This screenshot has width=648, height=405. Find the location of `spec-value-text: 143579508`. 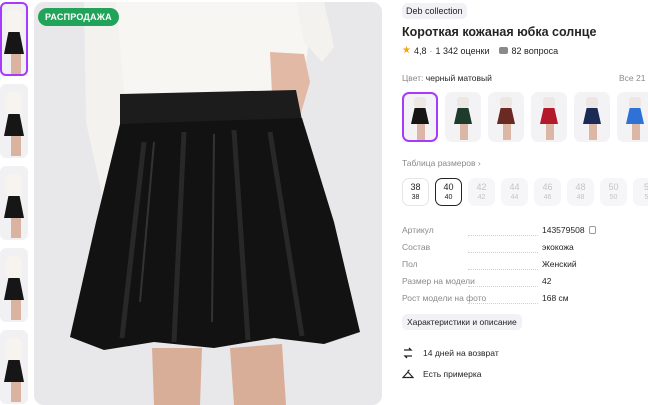

spec-value-text: 143579508 is located at coordinates (563, 230).